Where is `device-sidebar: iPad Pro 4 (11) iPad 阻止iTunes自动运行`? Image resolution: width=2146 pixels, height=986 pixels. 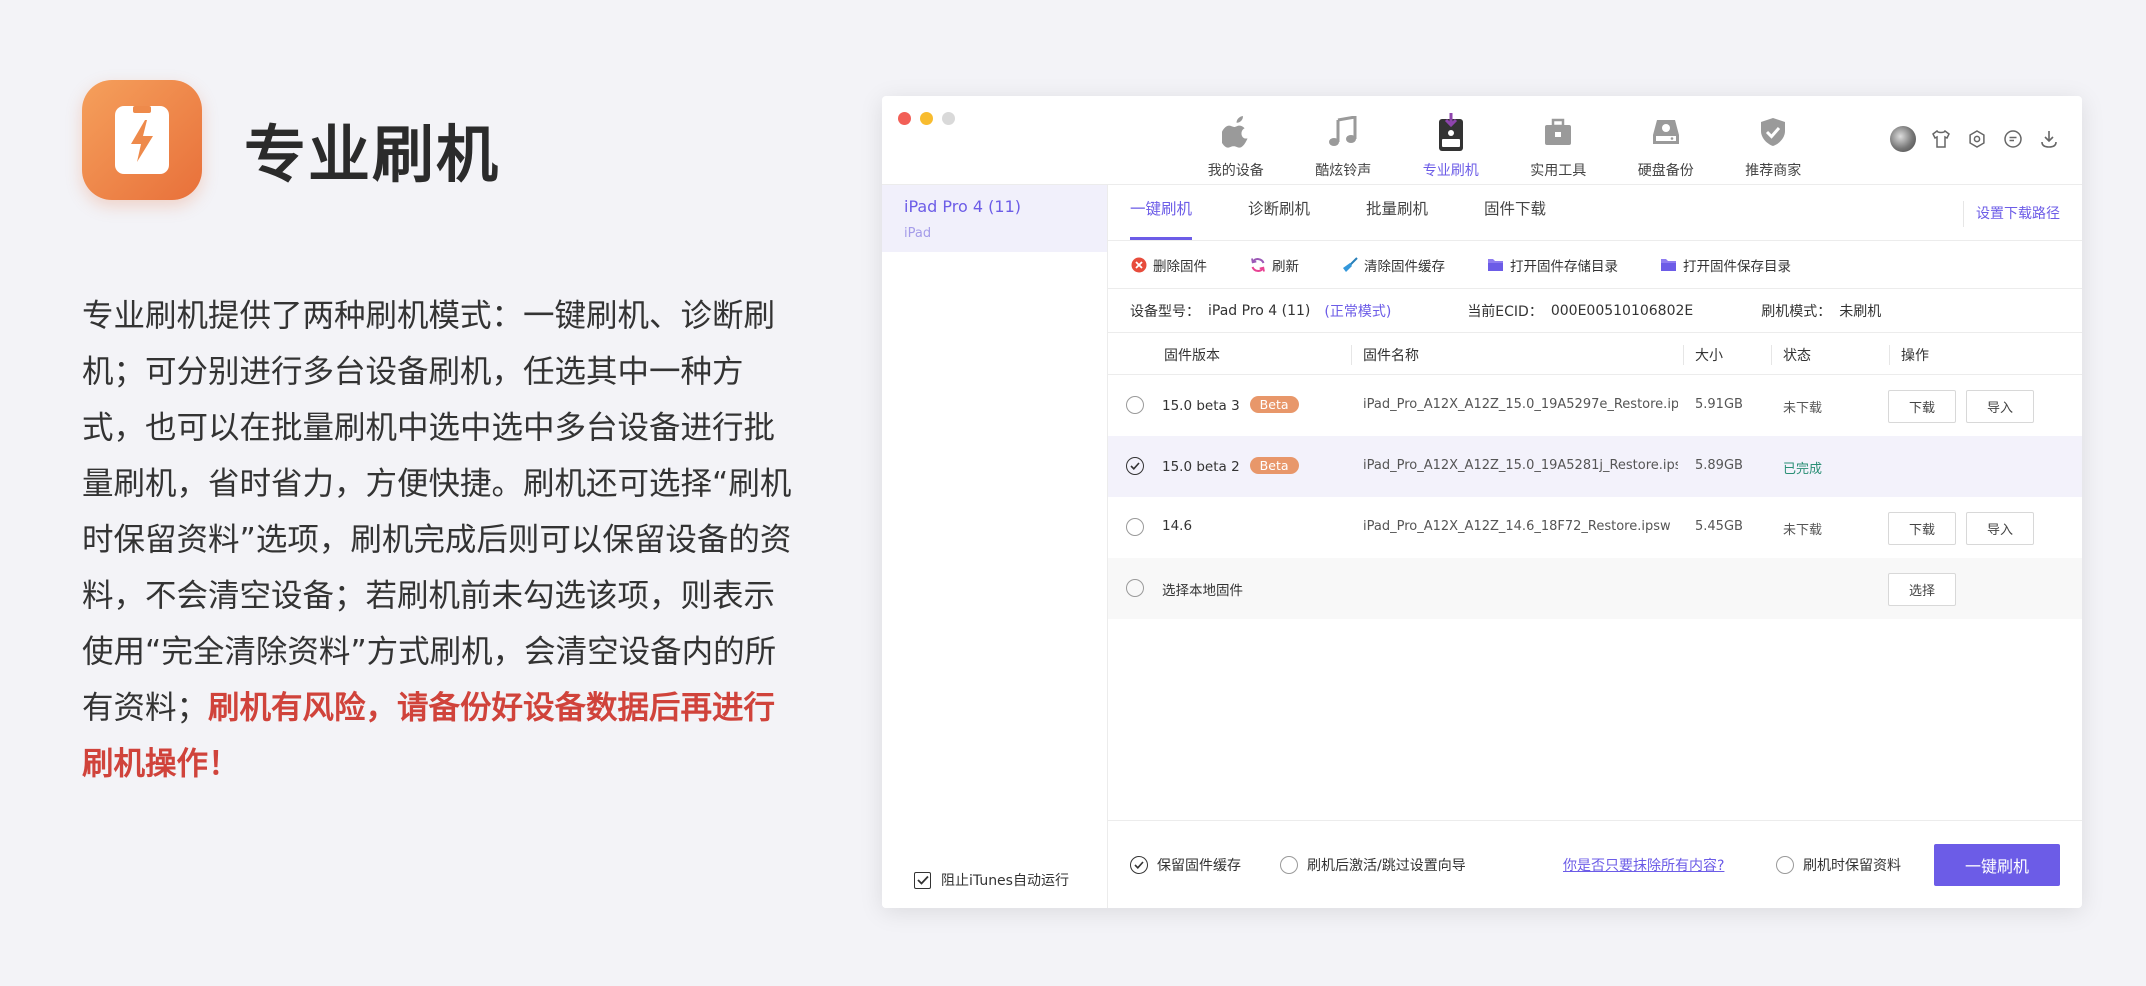 device-sidebar: iPad Pro 4 (11) iPad 阻止iTunes自动运行 is located at coordinates (995, 546).